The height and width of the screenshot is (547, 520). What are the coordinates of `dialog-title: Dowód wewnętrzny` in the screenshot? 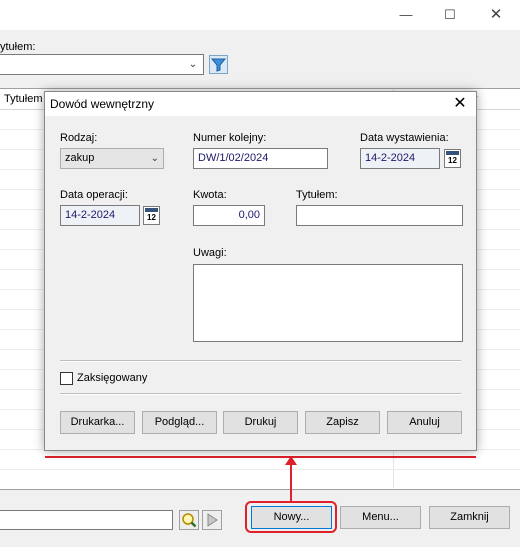 It's located at (102, 104).